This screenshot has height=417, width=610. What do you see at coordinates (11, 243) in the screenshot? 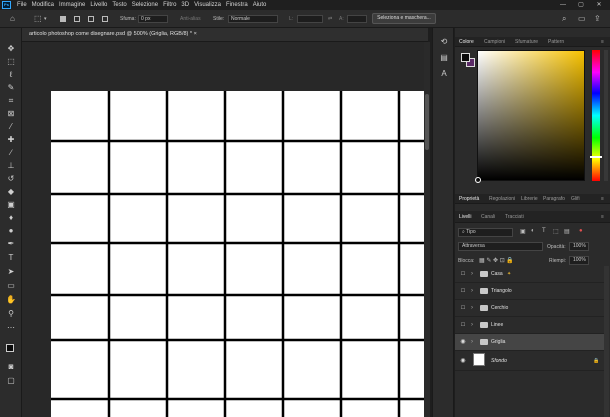
I see `pen-tool-icon: ✒` at bounding box center [11, 243].